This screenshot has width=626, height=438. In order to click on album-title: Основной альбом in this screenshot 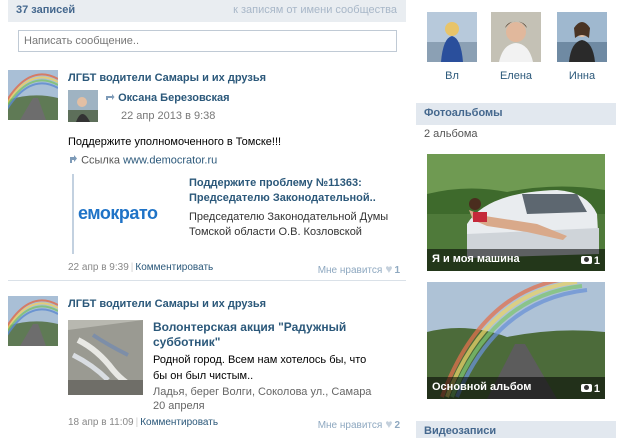, I will do `click(516, 388)`.